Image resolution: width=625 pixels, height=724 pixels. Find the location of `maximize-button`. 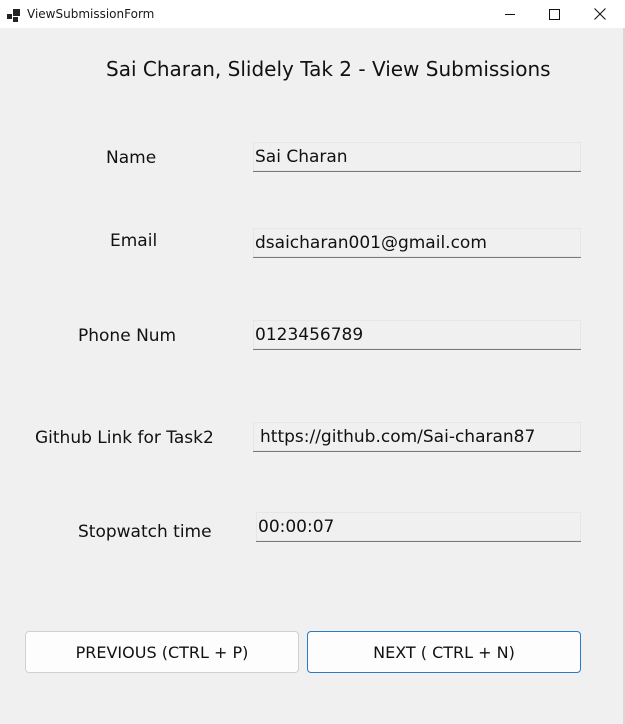

maximize-button is located at coordinates (554, 14).